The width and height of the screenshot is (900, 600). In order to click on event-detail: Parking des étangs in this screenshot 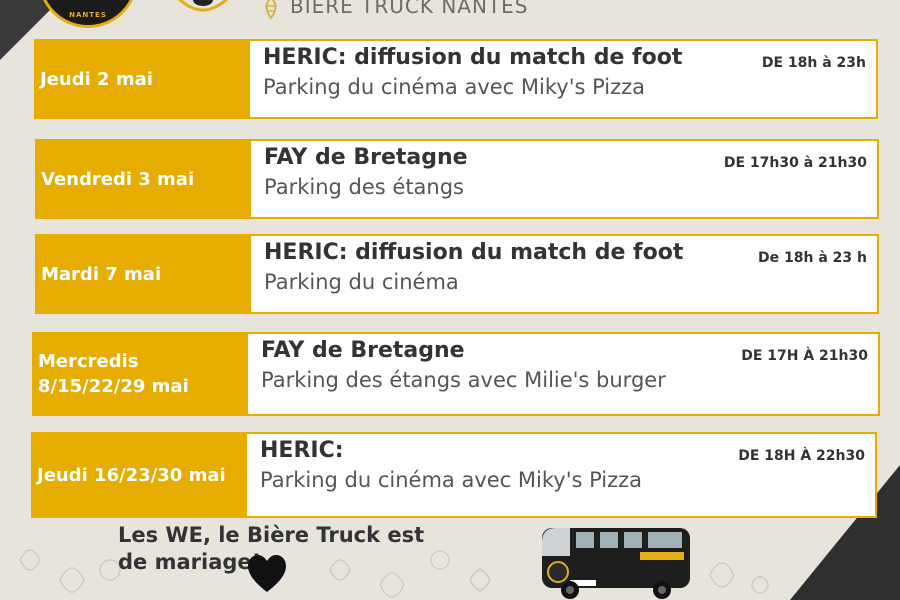, I will do `click(364, 187)`.